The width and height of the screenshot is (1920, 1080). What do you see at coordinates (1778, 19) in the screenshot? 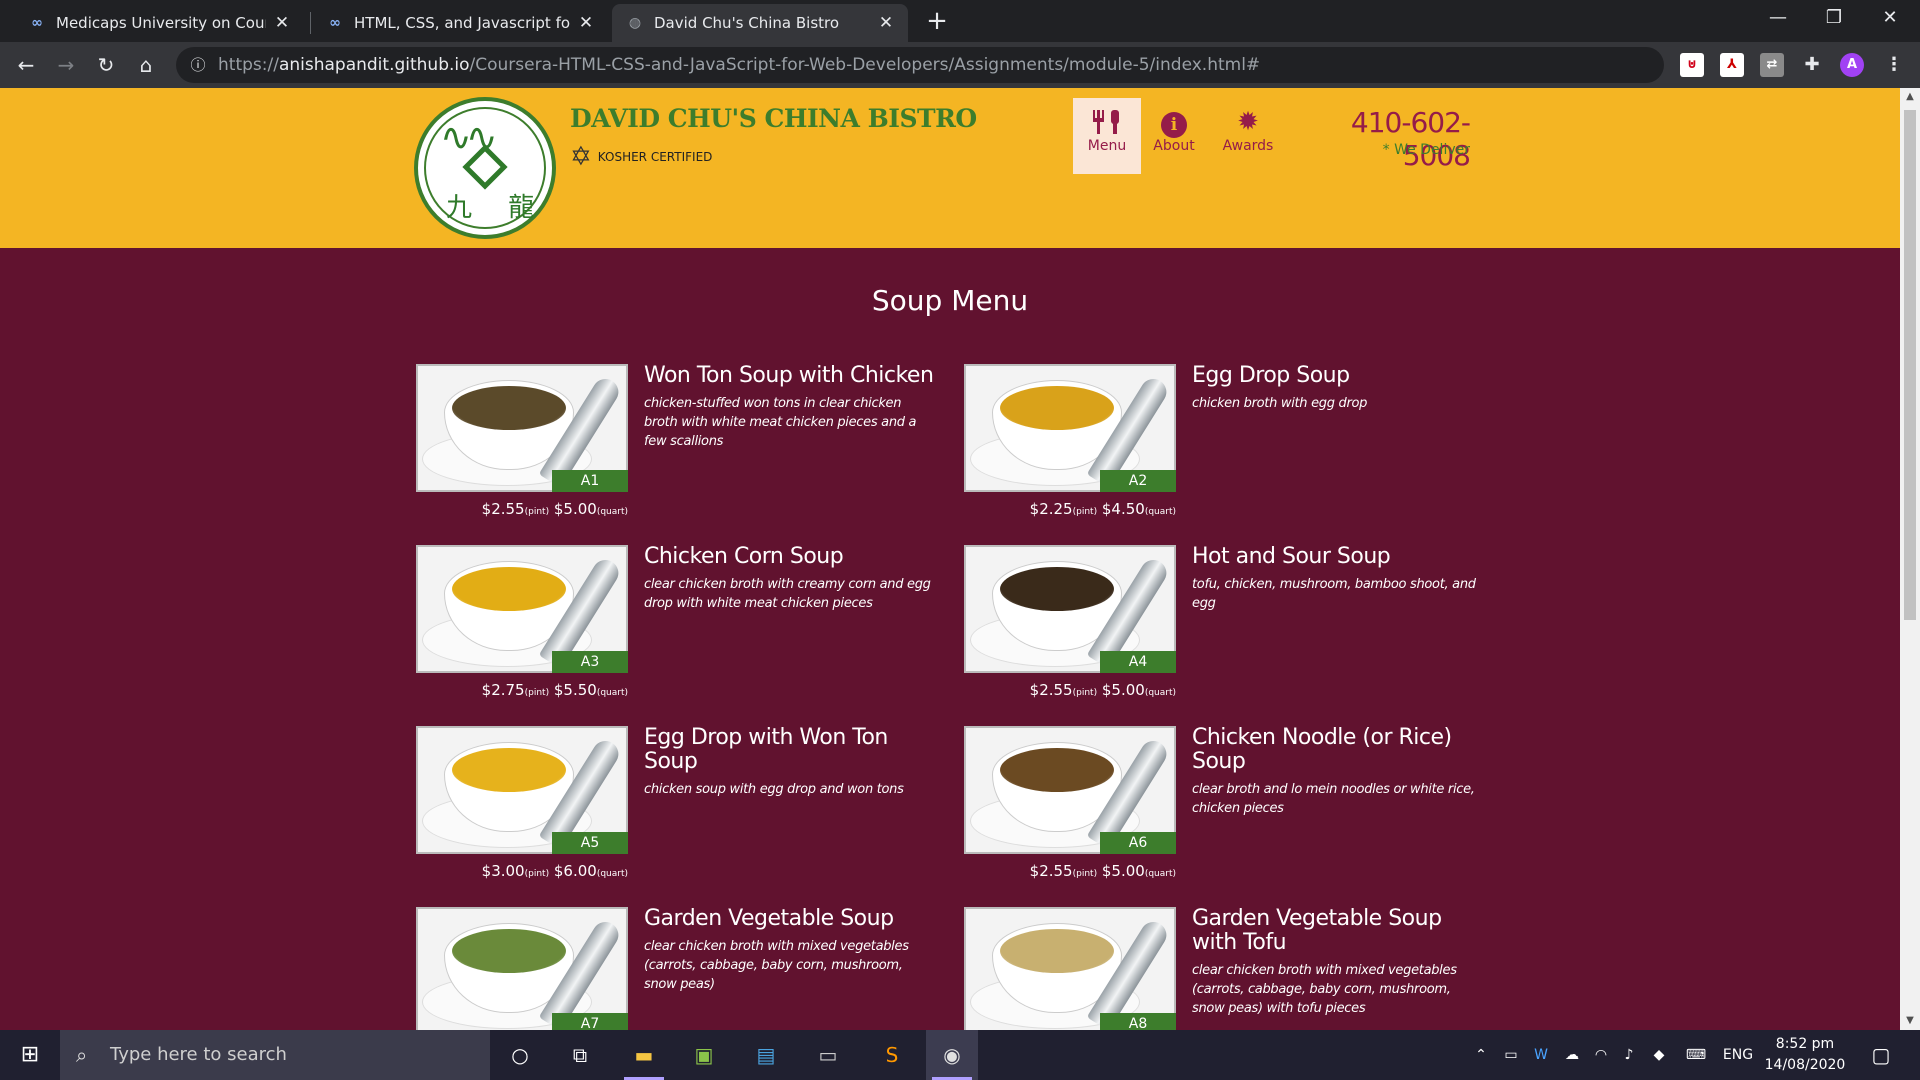
I see `minimize-icon: —` at bounding box center [1778, 19].